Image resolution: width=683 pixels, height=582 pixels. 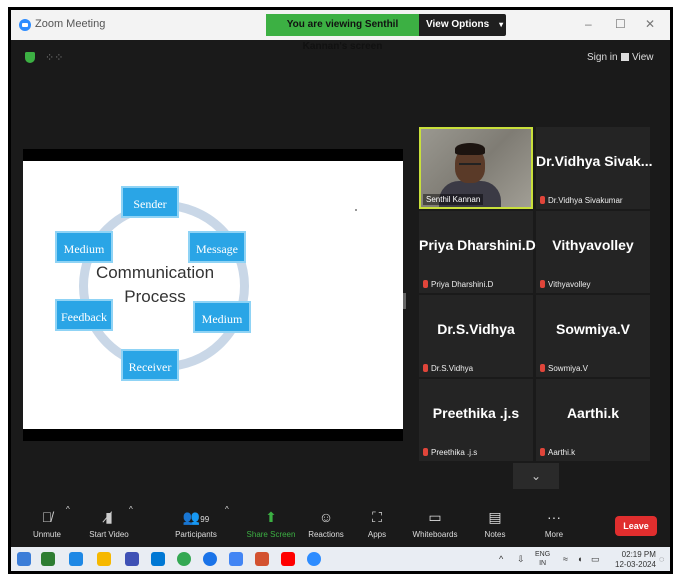 What do you see at coordinates (404, 301) in the screenshot?
I see `splitter-handle` at bounding box center [404, 301].